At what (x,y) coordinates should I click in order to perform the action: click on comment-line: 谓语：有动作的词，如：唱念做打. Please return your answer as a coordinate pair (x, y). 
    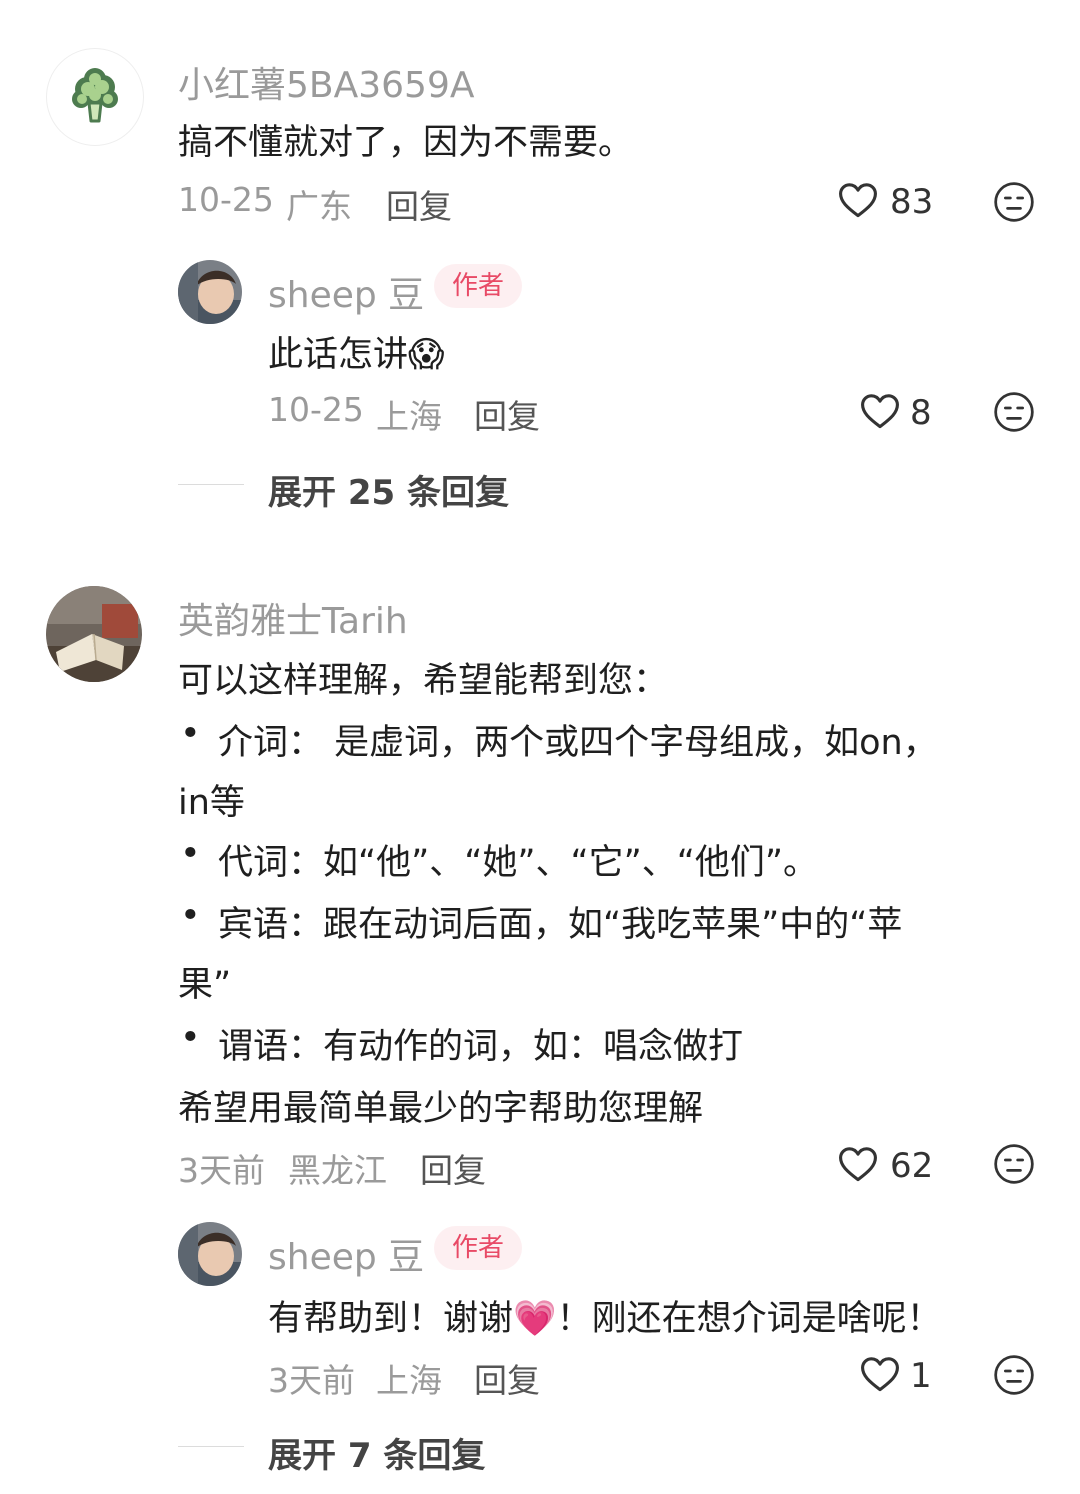
    Looking at the image, I should click on (481, 1047).